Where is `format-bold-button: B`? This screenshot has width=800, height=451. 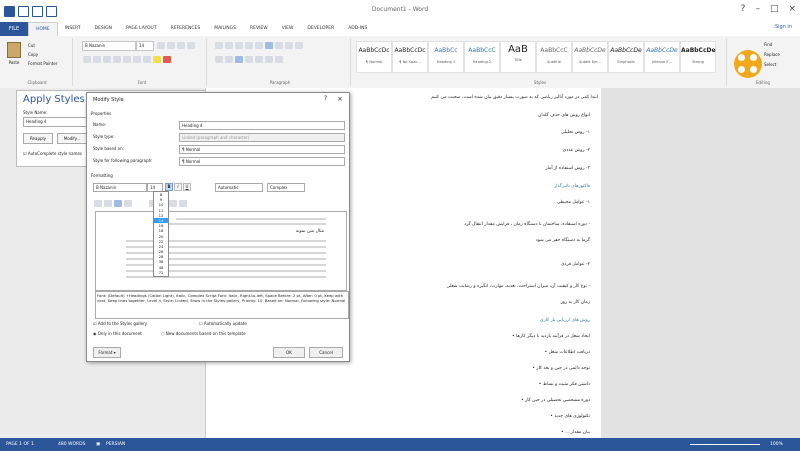
format-bold-button: B is located at coordinates (169, 187).